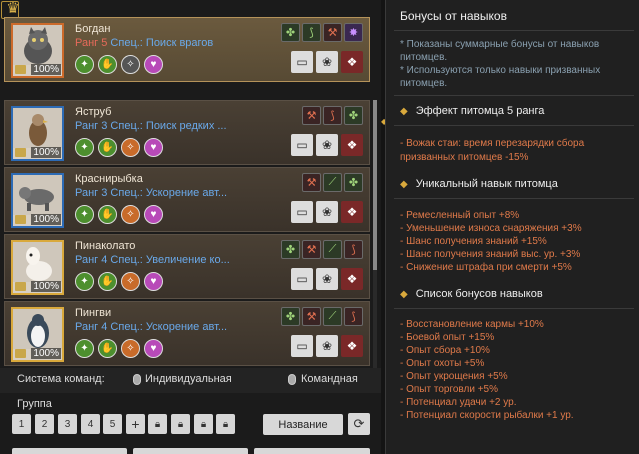  Describe the element at coordinates (112, 424) in the screenshot. I see `group-slot-5: 5` at that location.